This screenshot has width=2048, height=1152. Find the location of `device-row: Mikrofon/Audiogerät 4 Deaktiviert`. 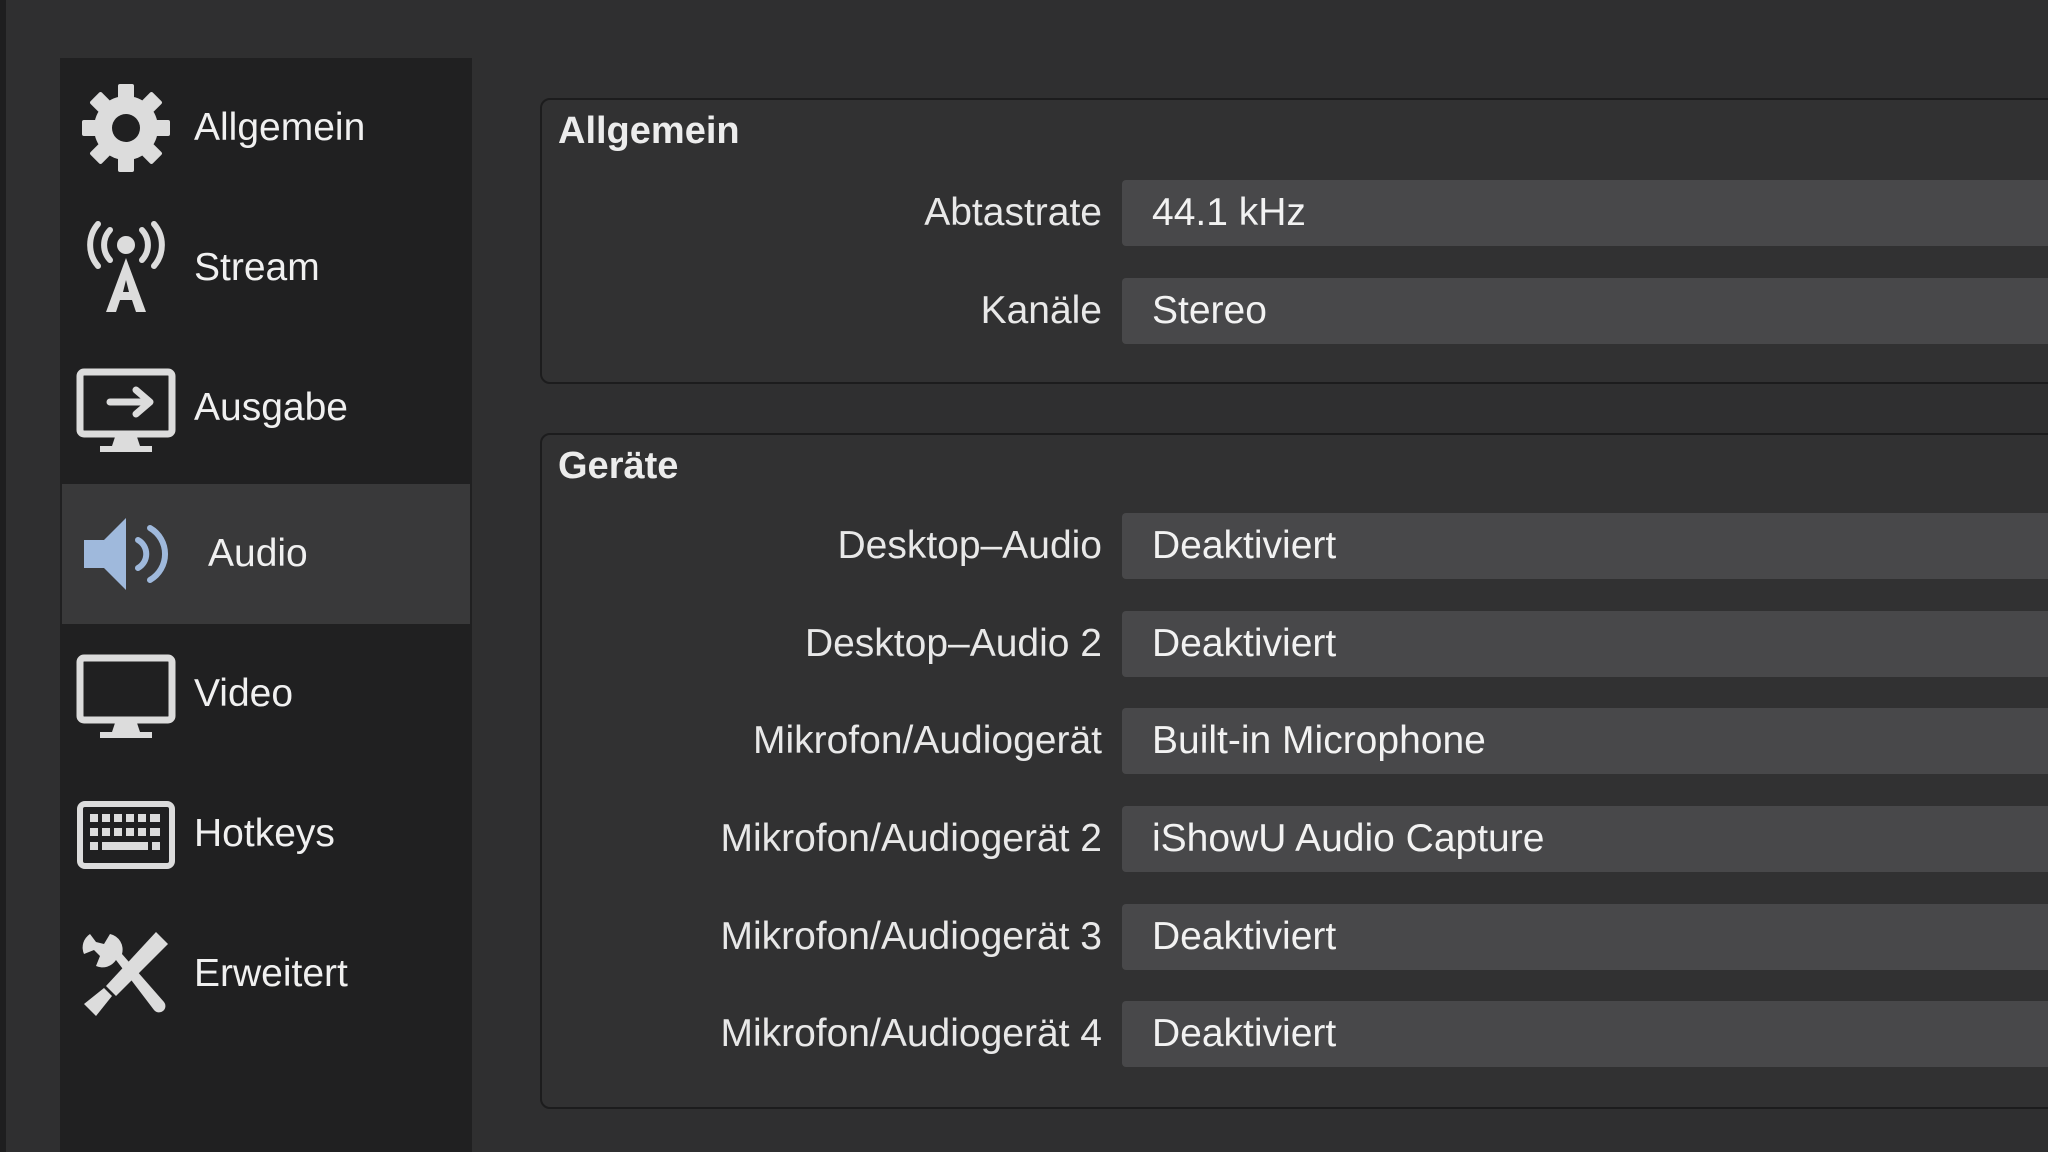

device-row: Mikrofon/Audiogerät 4 Deaktiviert is located at coordinates (1295, 1034).